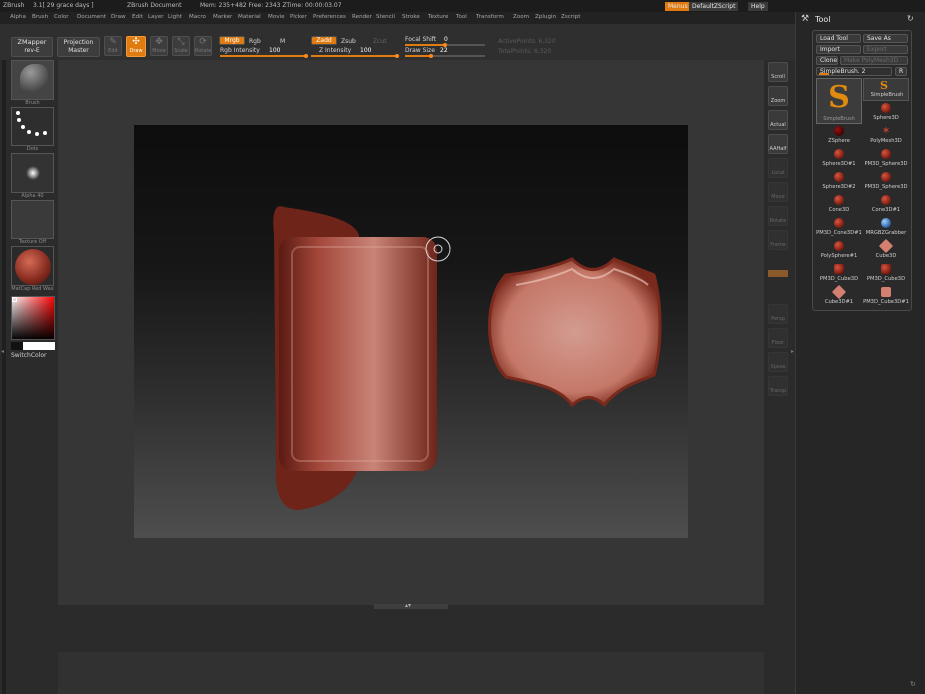 The height and width of the screenshot is (694, 925). I want to click on menu-zplugin: Zplugin, so click(545, 17).